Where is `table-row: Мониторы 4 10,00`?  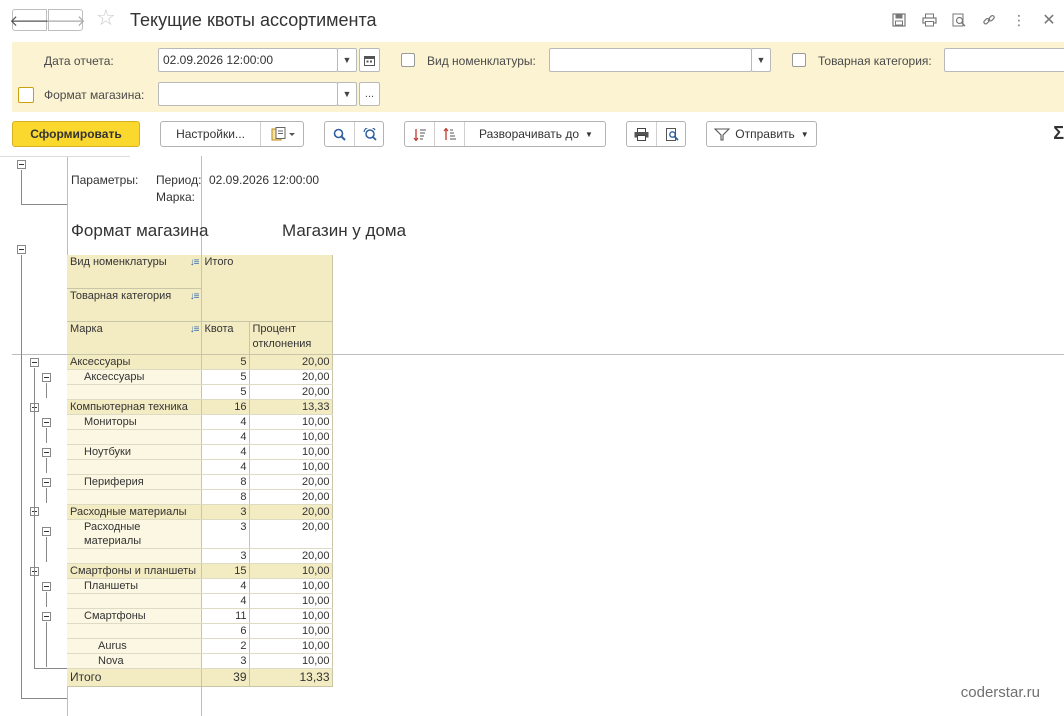 table-row: Мониторы 4 10,00 is located at coordinates (200, 422).